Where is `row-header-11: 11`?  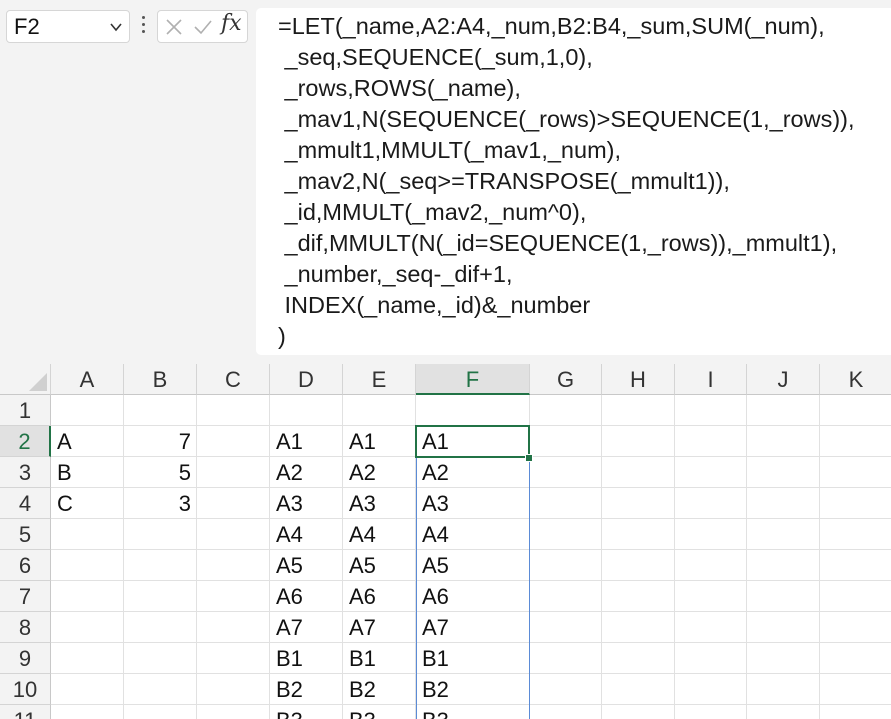
row-header-11: 11 is located at coordinates (25, 712).